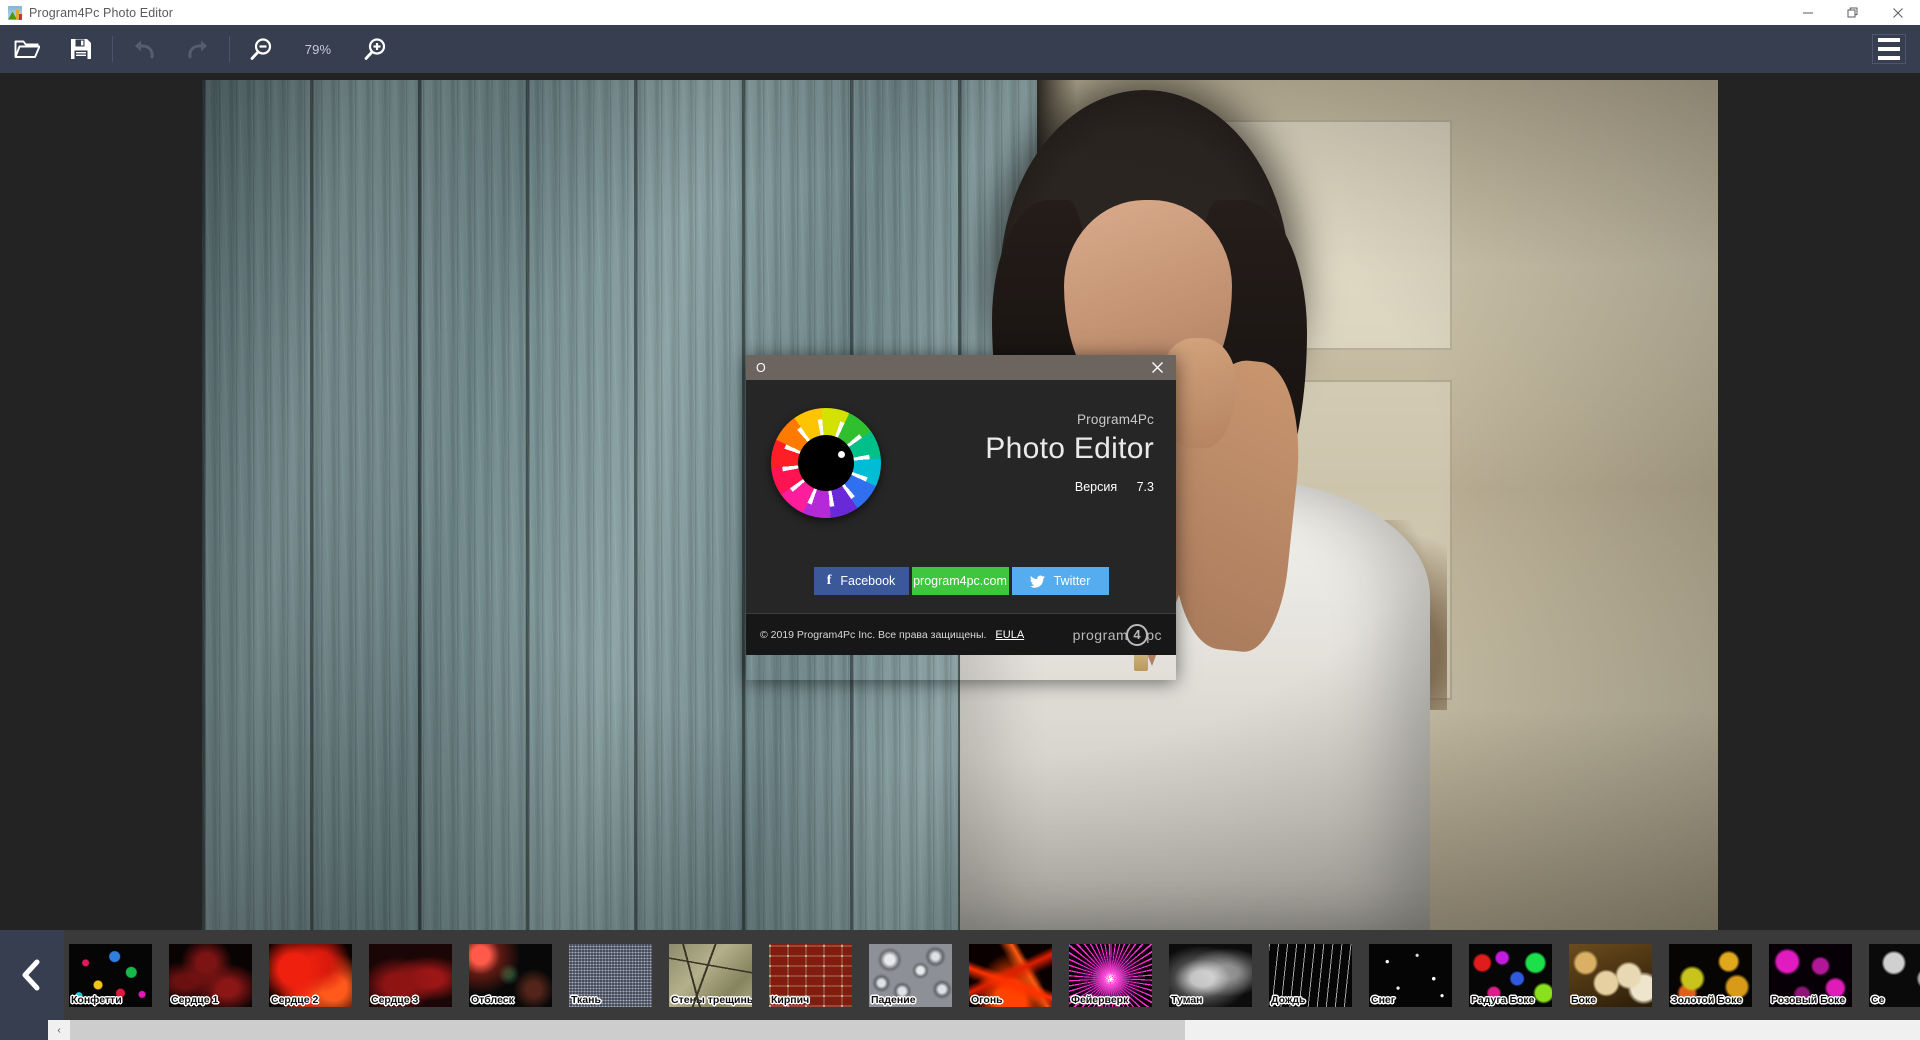 The image size is (1920, 1040). I want to click on thumbnail-label: Дождь, so click(1288, 999).